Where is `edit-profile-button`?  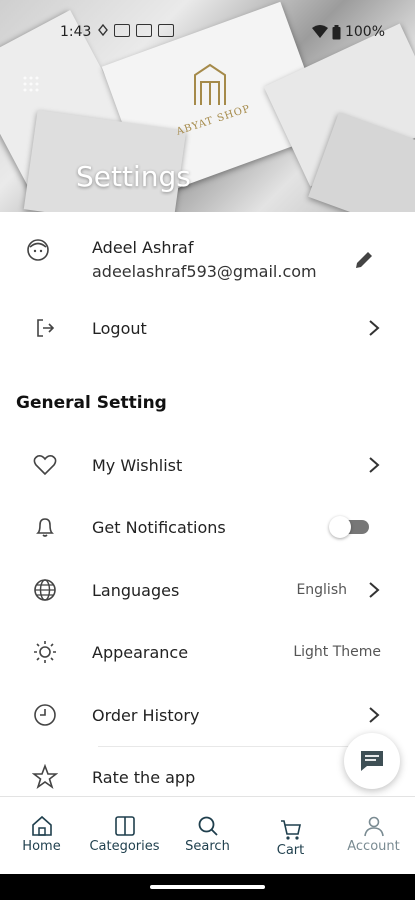 edit-profile-button is located at coordinates (365, 261).